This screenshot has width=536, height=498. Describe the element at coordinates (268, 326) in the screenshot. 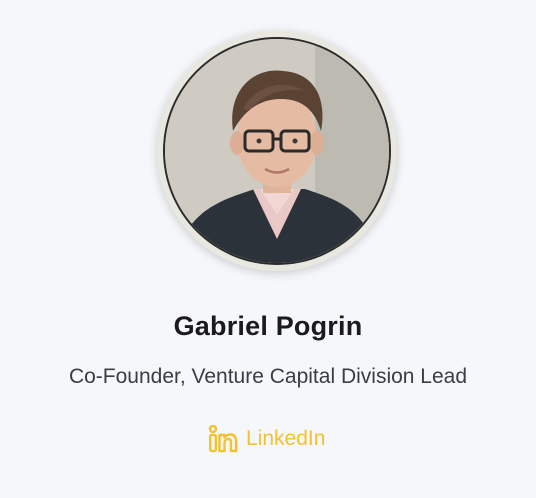

I see `member-name: Gabriel Pogrin` at that location.